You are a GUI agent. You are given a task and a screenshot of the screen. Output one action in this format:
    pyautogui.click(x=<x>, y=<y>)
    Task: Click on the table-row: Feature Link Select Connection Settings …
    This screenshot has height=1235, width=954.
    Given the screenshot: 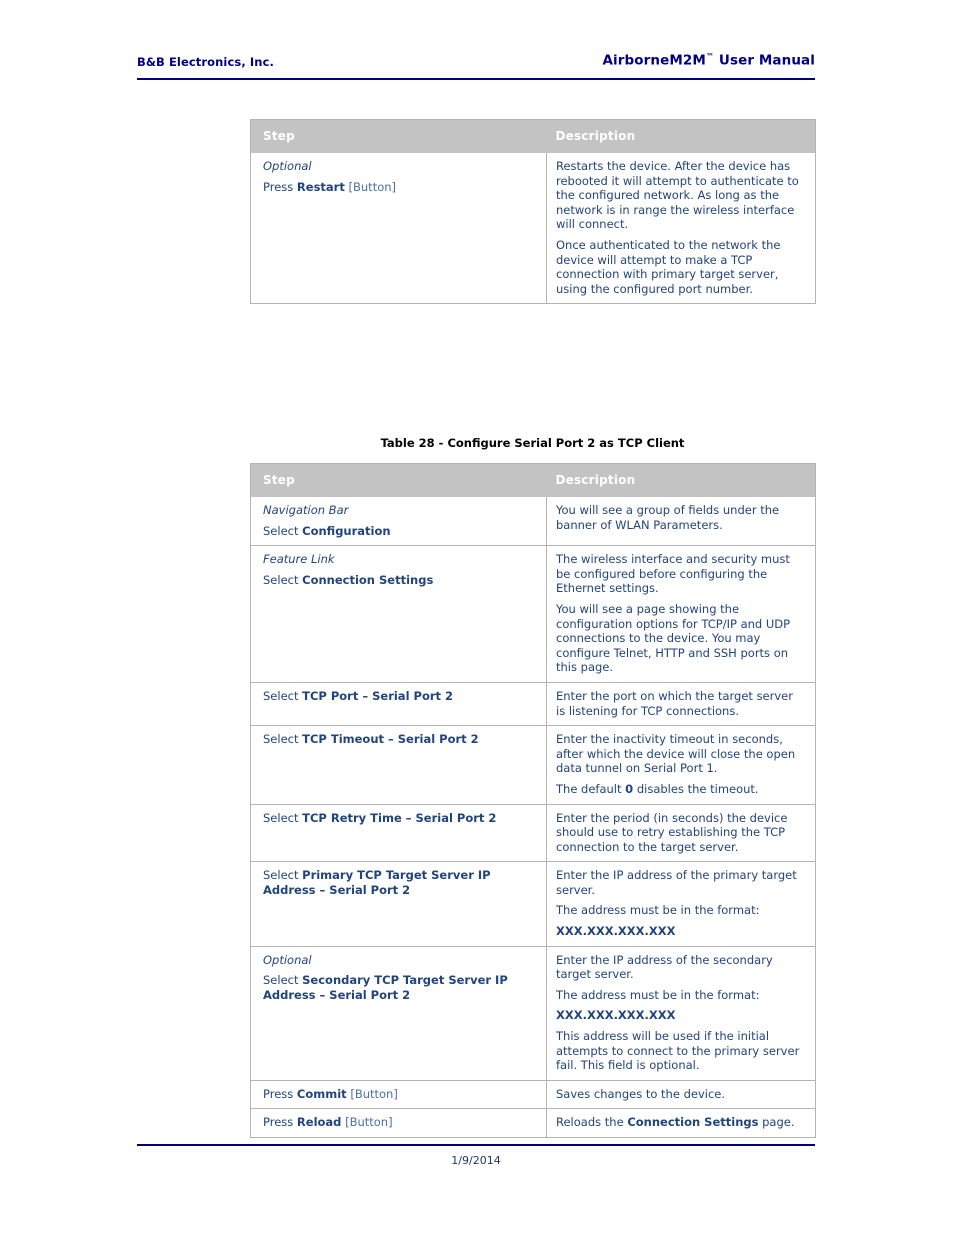 What is the action you would take?
    pyautogui.click(x=533, y=614)
    